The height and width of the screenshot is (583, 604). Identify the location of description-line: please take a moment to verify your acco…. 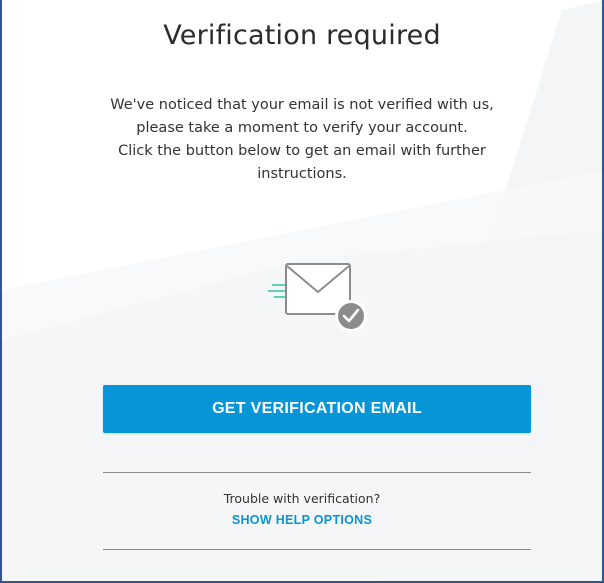
(302, 128).